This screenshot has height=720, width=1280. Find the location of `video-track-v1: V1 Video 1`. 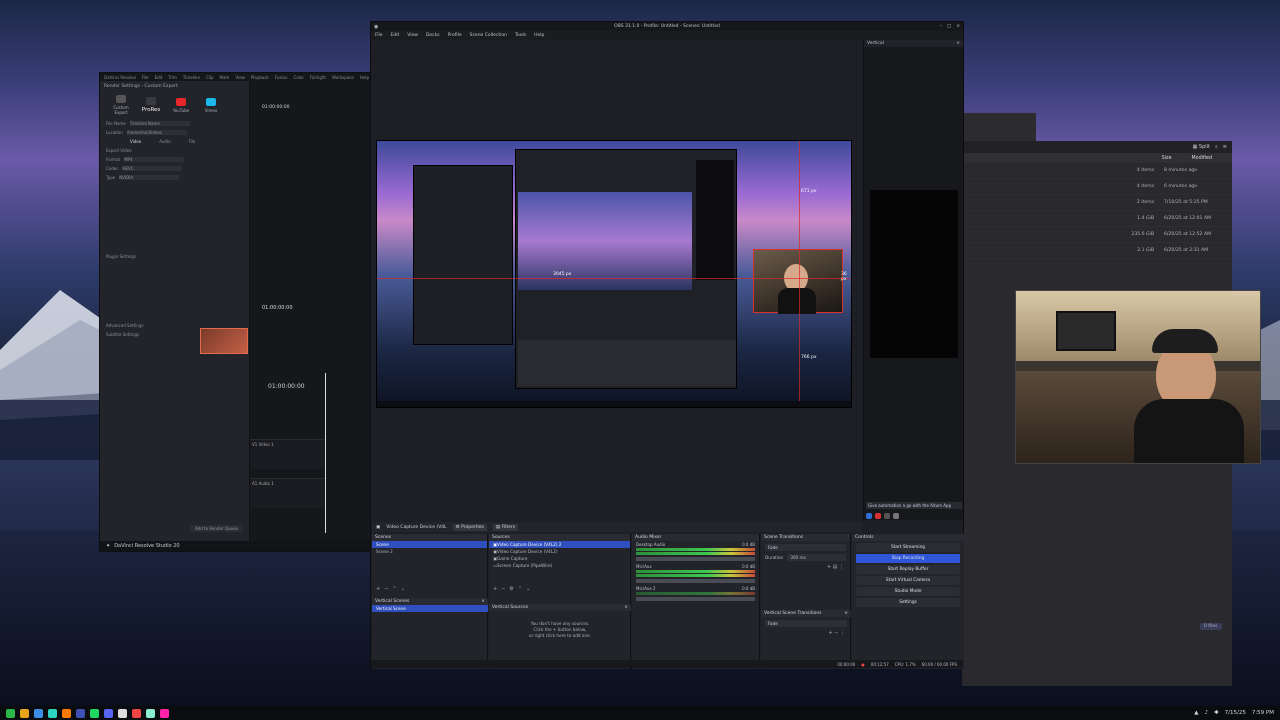

video-track-v1: V1 Video 1 is located at coordinates (287, 454).